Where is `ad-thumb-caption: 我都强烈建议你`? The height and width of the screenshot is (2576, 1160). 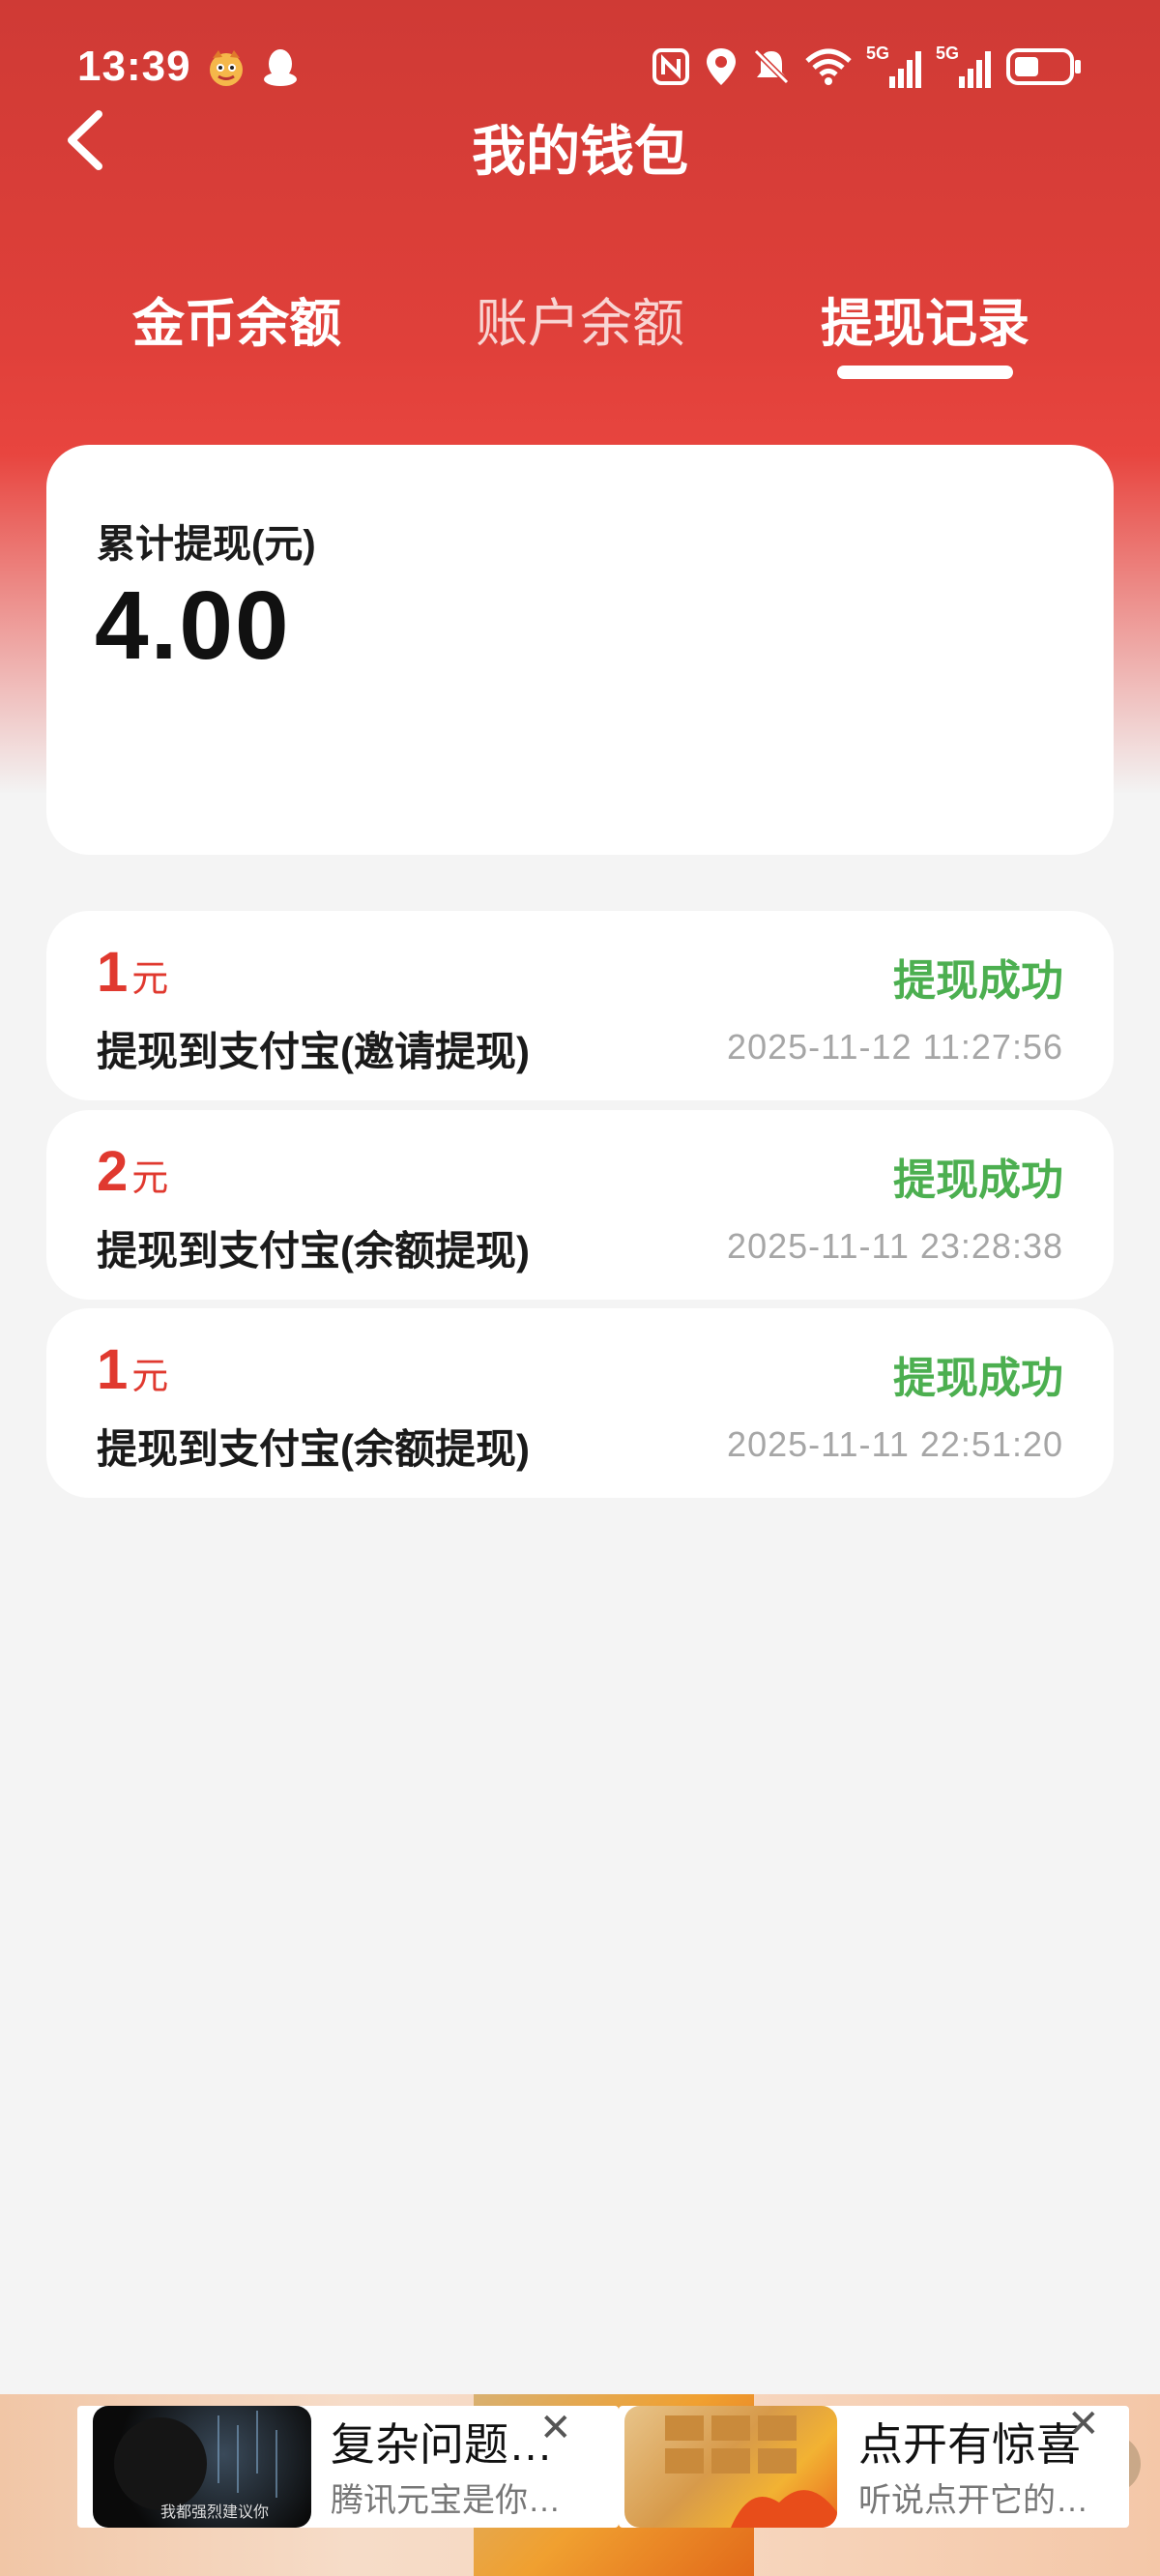
ad-thumb-caption: 我都强烈建议你 is located at coordinates (215, 2512).